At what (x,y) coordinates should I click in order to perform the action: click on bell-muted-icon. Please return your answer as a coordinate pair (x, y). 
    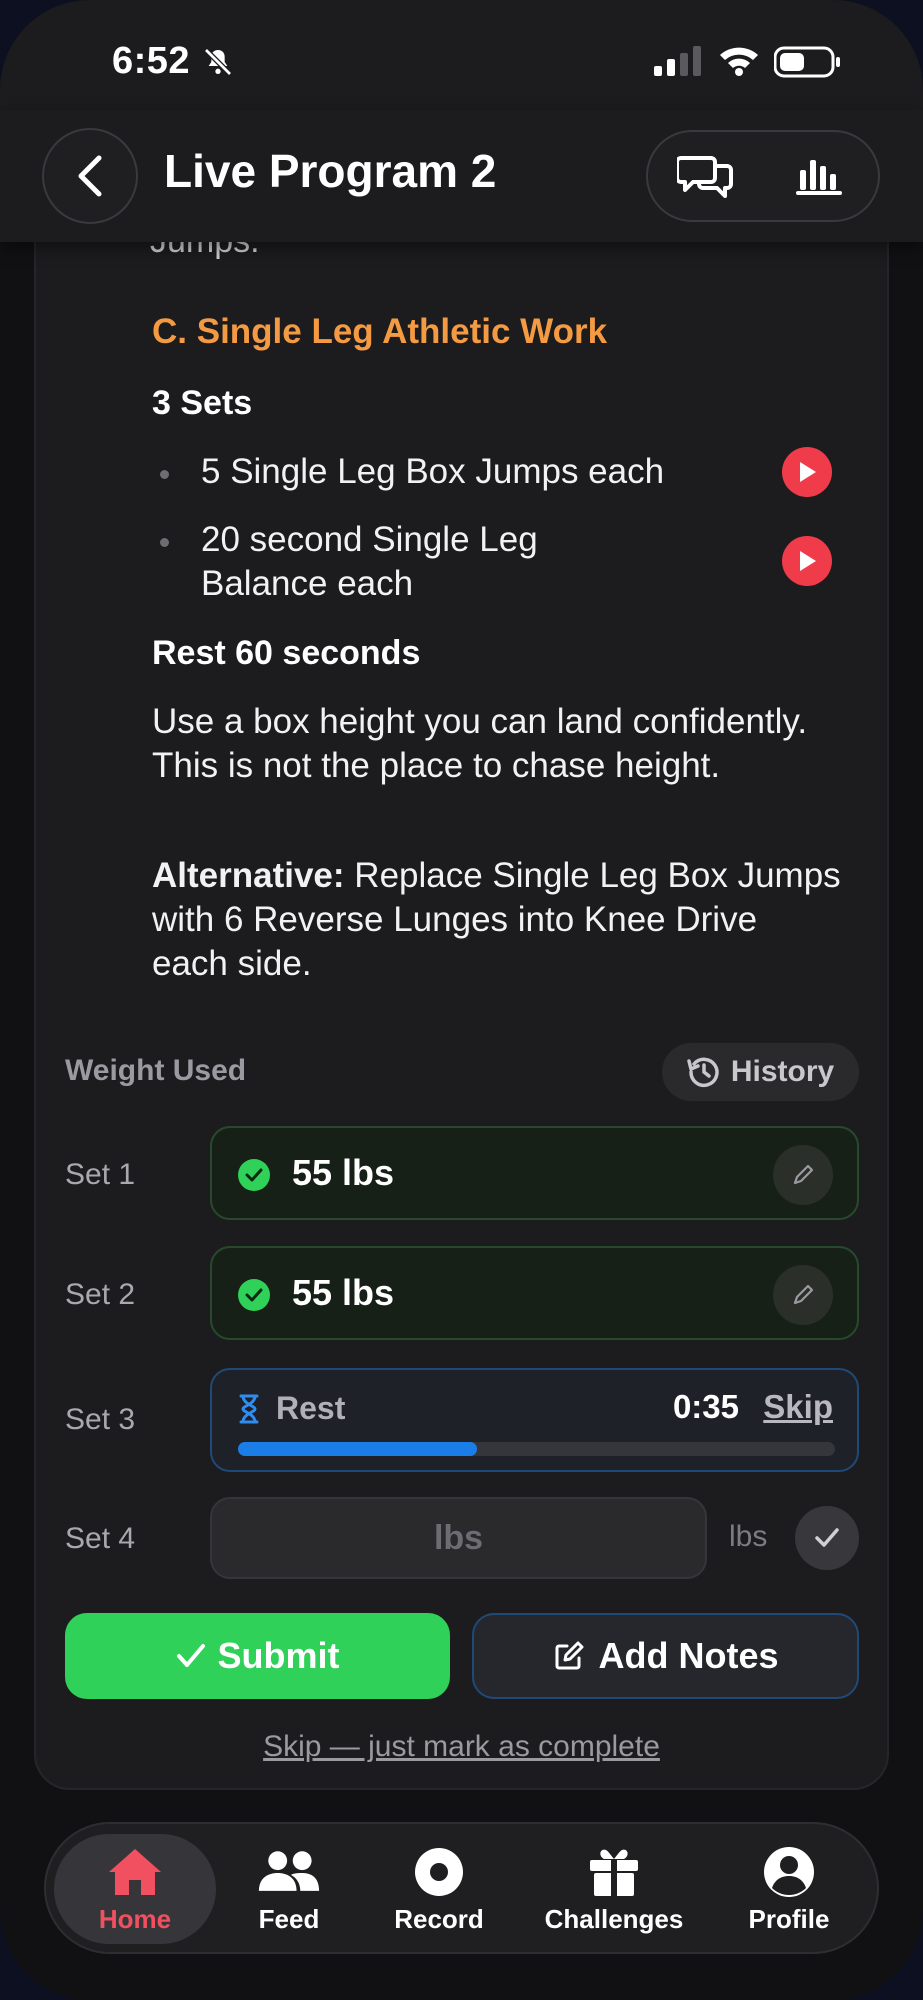
    Looking at the image, I should click on (218, 62).